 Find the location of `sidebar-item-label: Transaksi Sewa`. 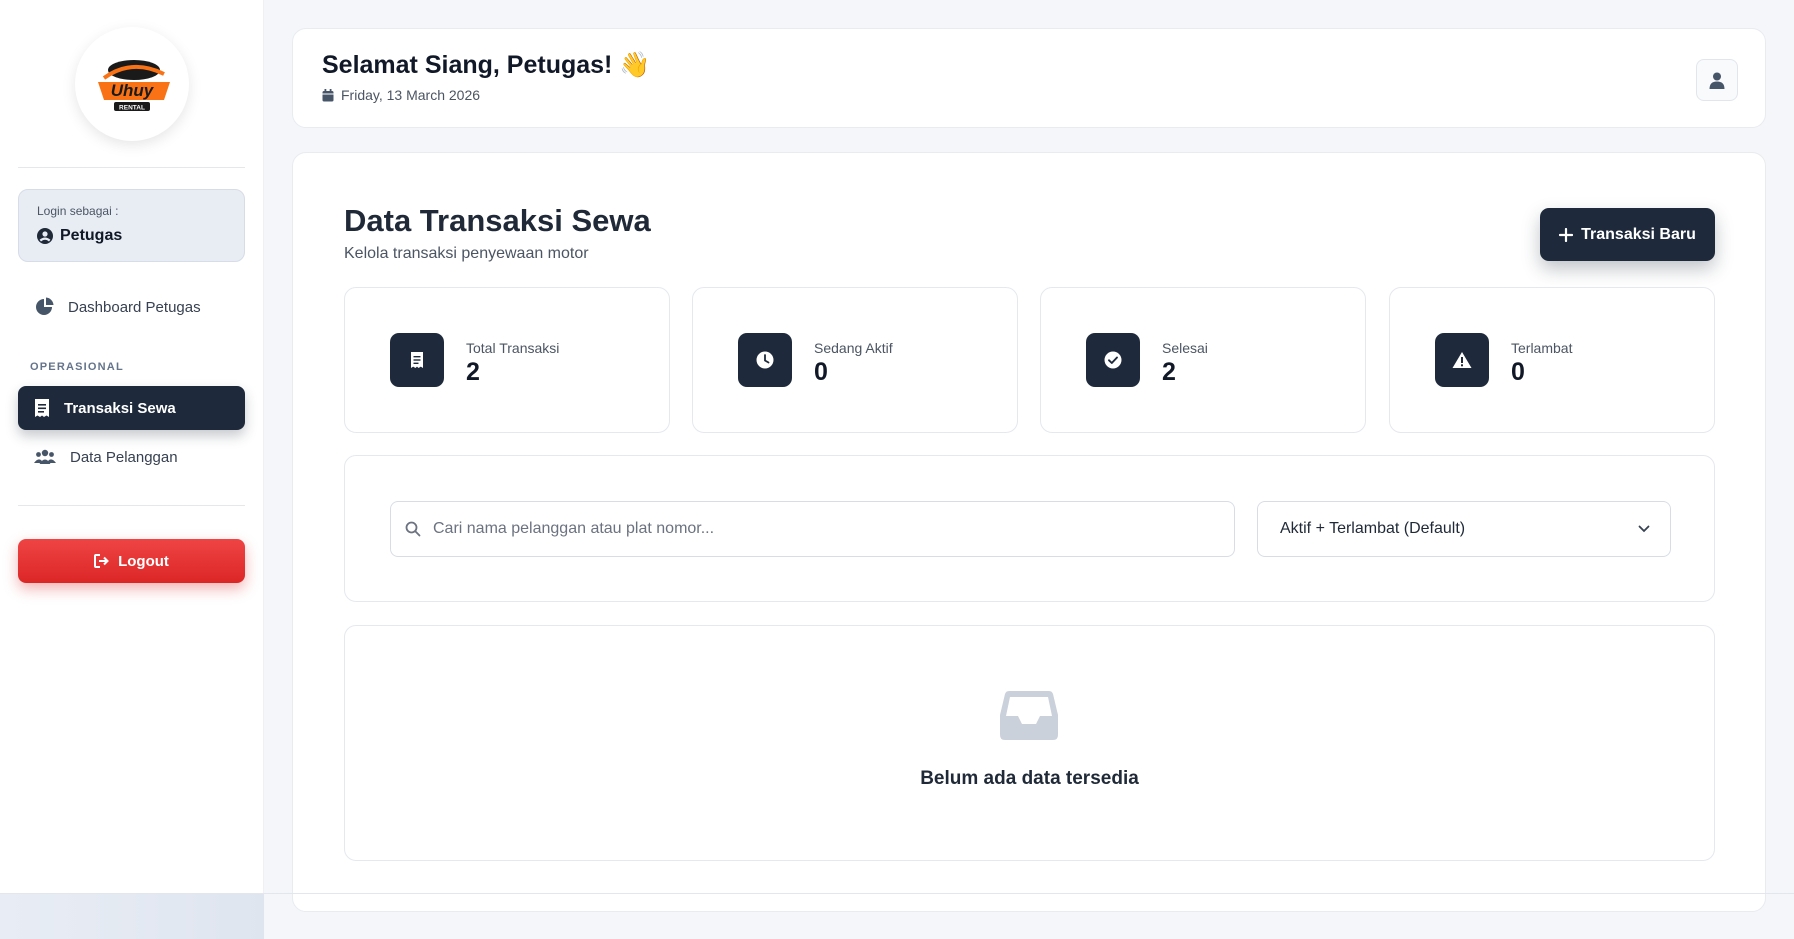

sidebar-item-label: Transaksi Sewa is located at coordinates (120, 408).